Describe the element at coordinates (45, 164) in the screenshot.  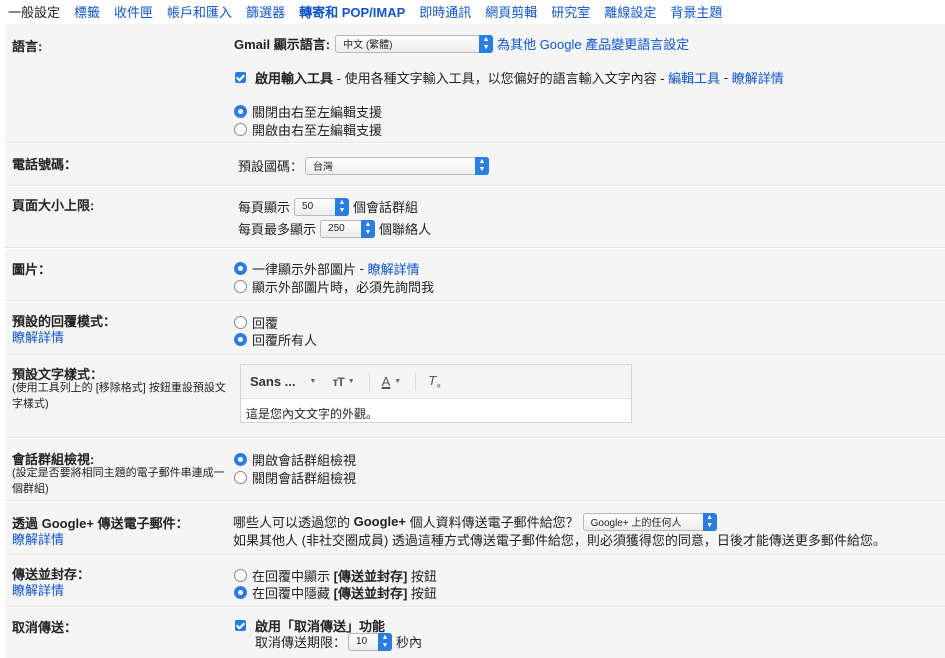
I see `phone-label: 電話號碼：` at that location.